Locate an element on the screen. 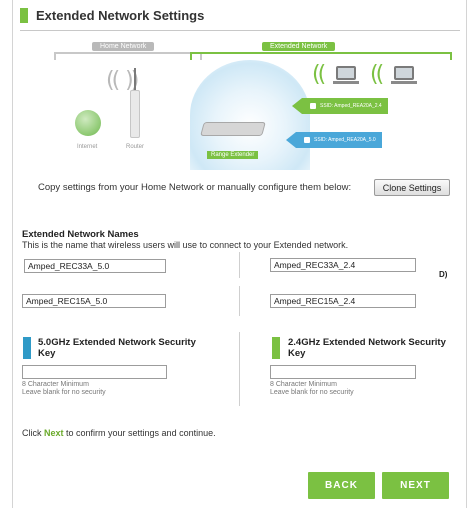  confirm-prefix: Click is located at coordinates (33, 433).